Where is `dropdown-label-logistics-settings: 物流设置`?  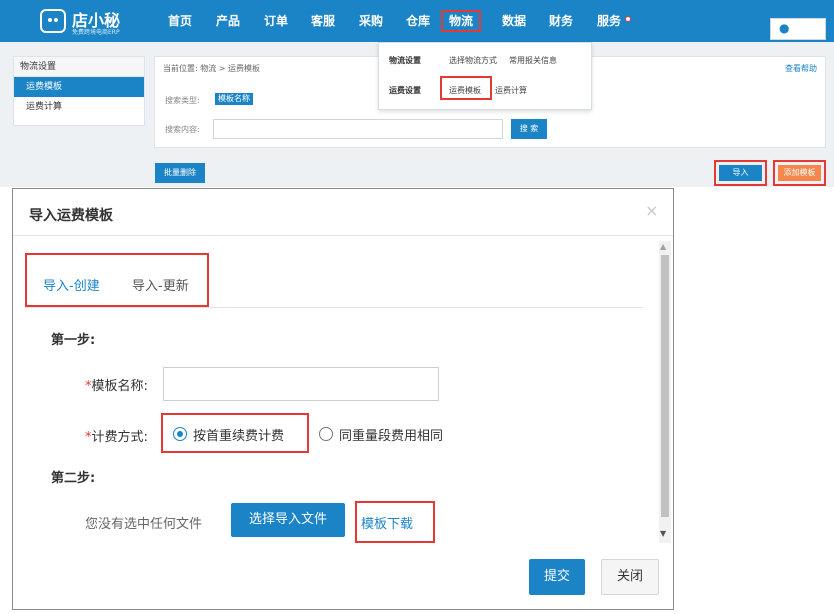 dropdown-label-logistics-settings: 物流设置 is located at coordinates (405, 60).